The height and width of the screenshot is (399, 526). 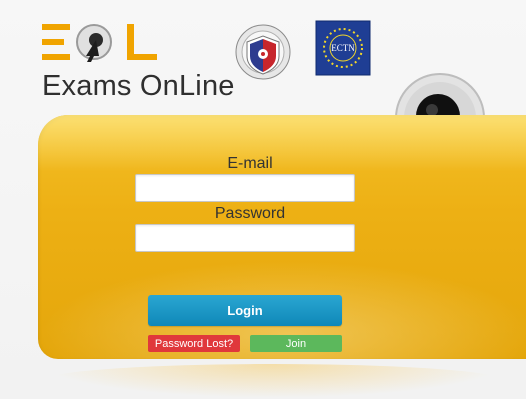 I want to click on login-button: Login, so click(x=245, y=310).